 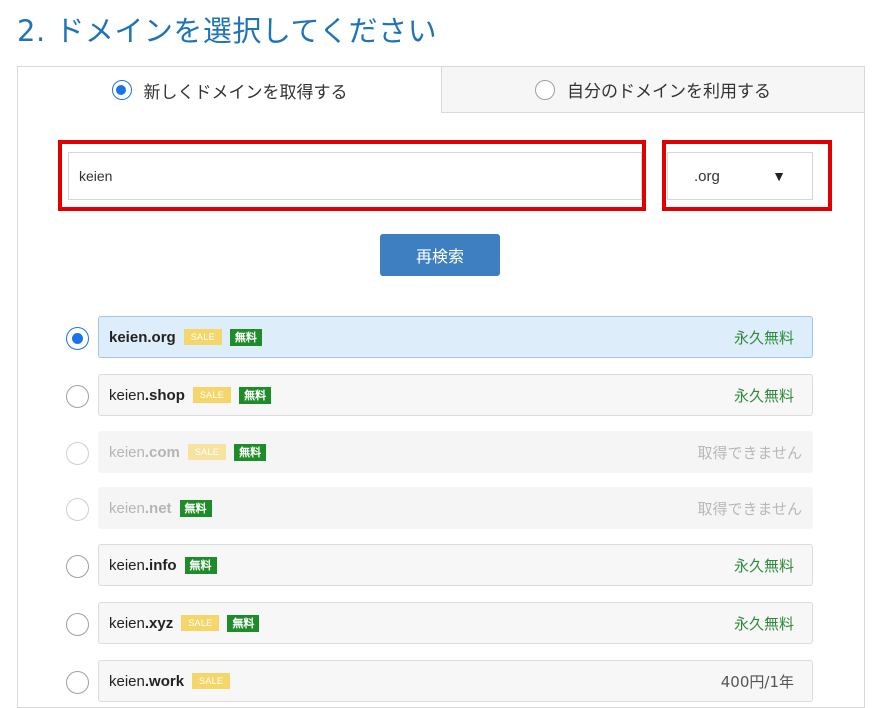 I want to click on page-title: 2. ドメインを選択してください, so click(x=227, y=31).